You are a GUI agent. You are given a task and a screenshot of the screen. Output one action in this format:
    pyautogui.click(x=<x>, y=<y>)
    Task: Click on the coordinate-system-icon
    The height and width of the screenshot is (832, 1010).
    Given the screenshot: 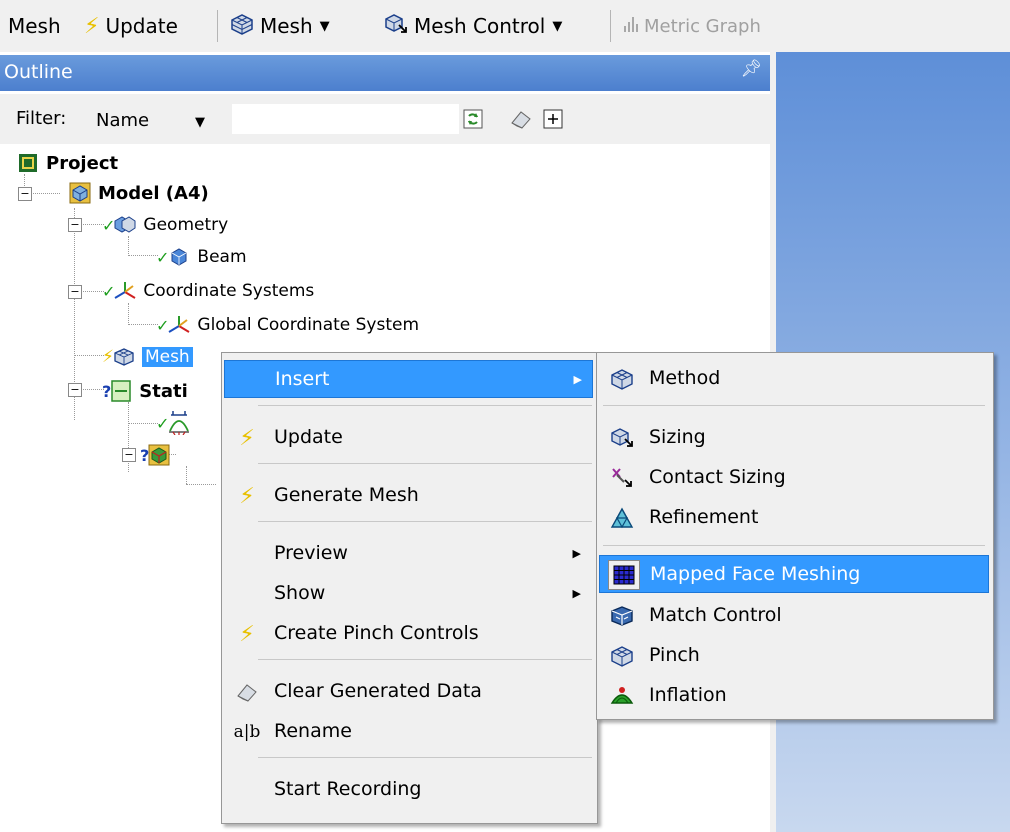 What is the action you would take?
    pyautogui.click(x=179, y=325)
    